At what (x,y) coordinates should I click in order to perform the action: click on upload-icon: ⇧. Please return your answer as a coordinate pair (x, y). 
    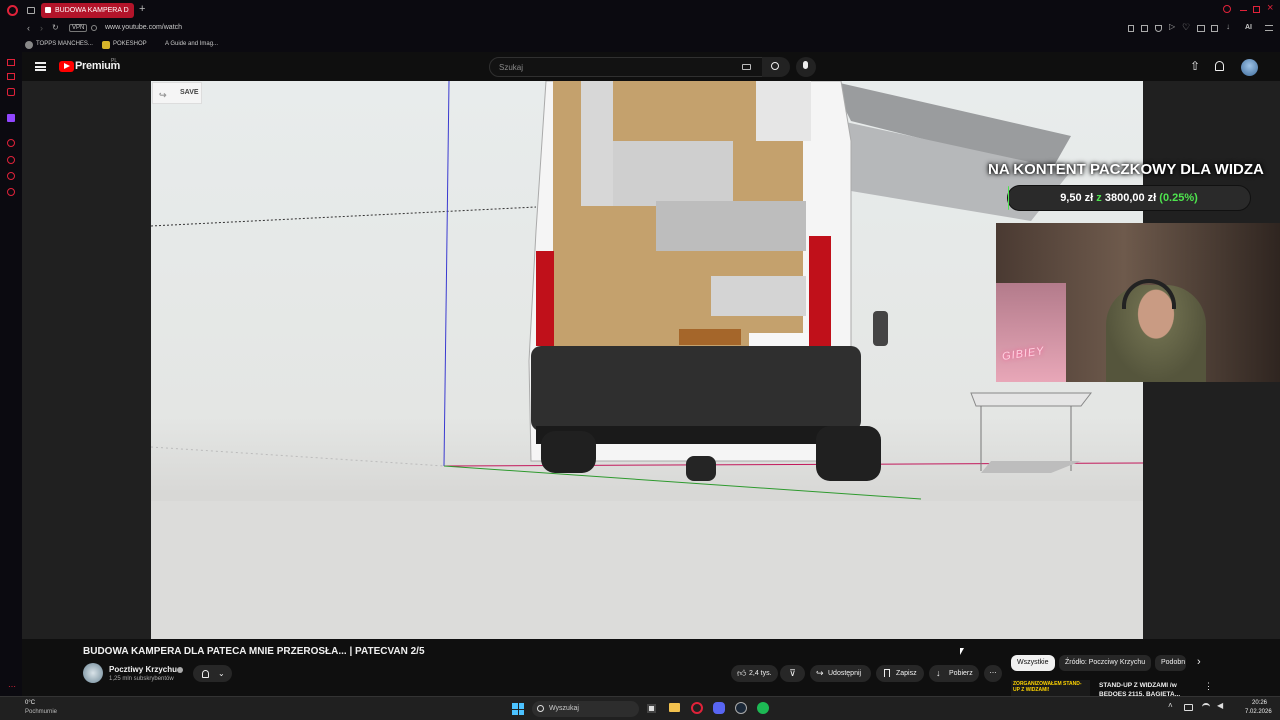
    Looking at the image, I should click on (1195, 66).